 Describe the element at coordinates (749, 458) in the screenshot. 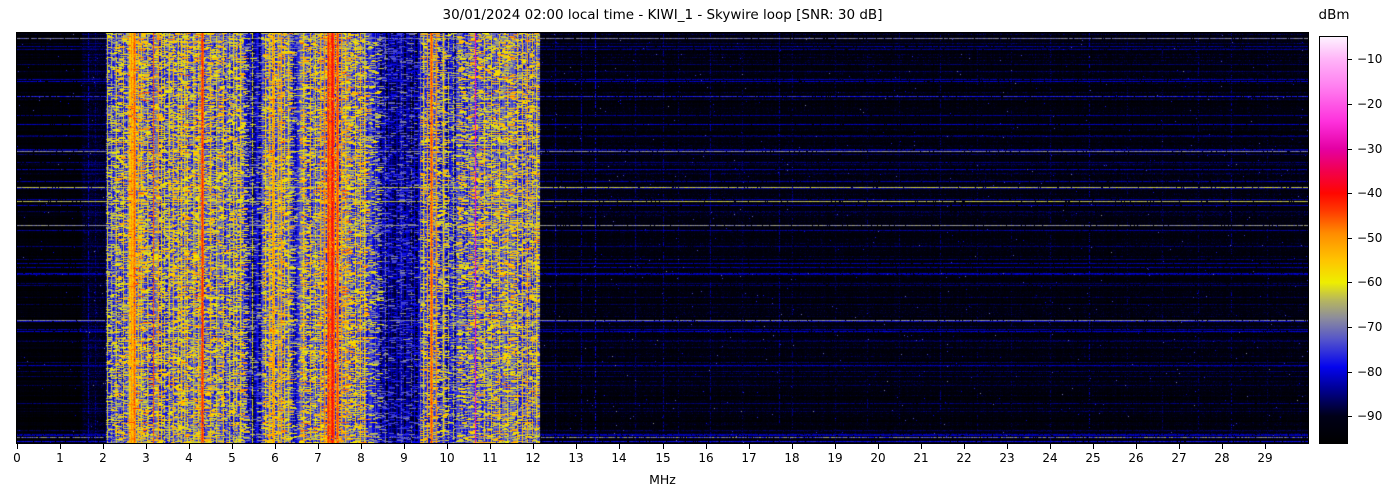

I see `x-tick-label: 17` at that location.